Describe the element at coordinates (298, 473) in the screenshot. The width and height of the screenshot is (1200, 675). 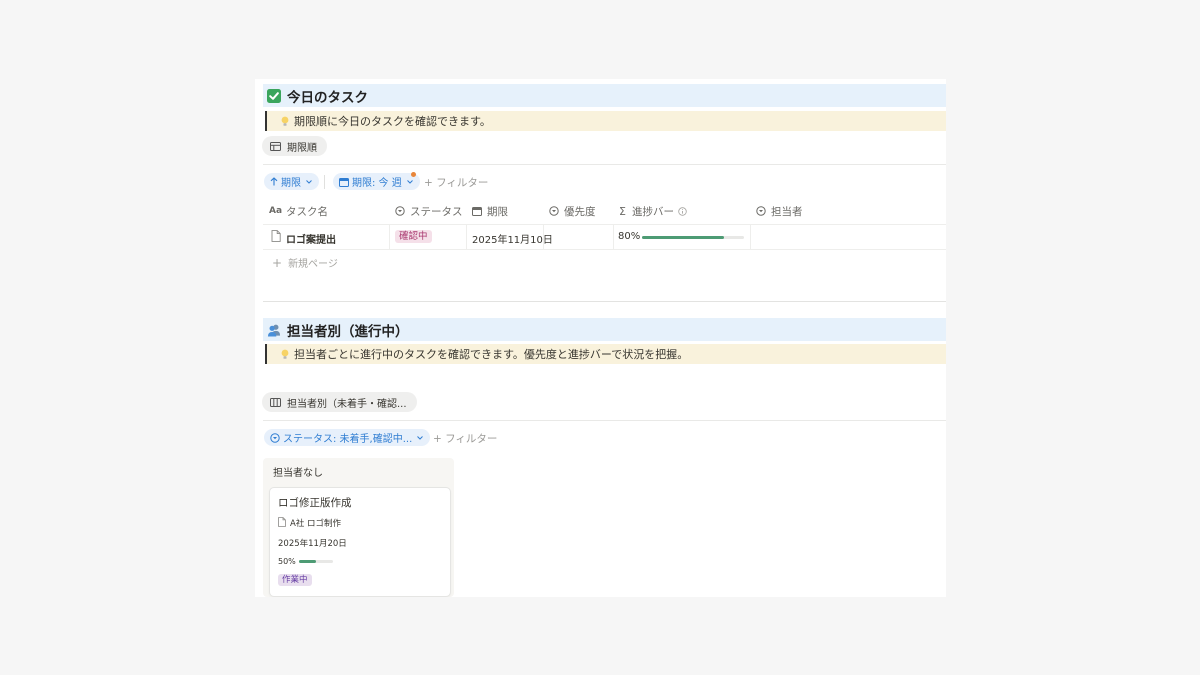
I see `board-group-label: 担当者なし` at that location.